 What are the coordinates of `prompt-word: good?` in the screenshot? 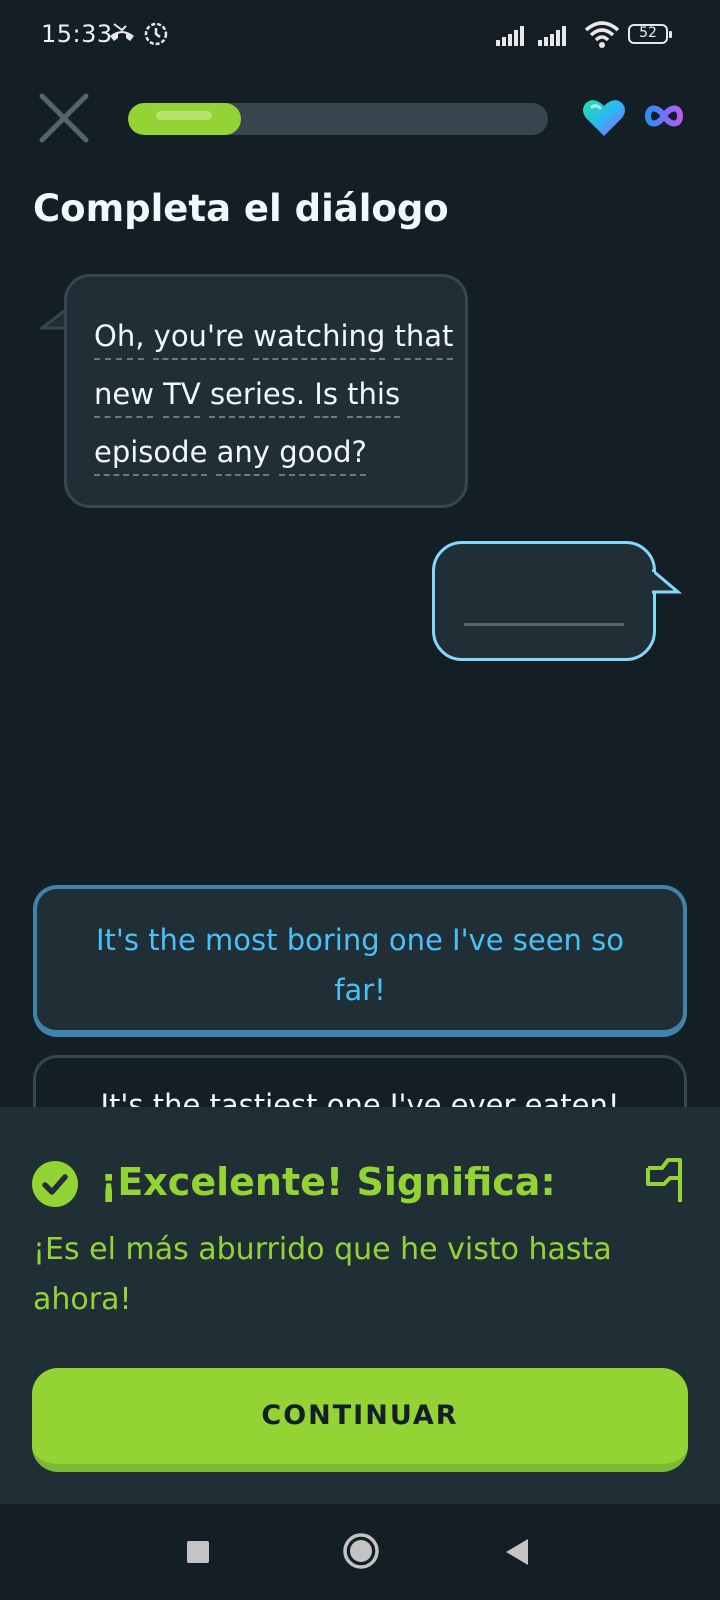 It's located at (323, 452).